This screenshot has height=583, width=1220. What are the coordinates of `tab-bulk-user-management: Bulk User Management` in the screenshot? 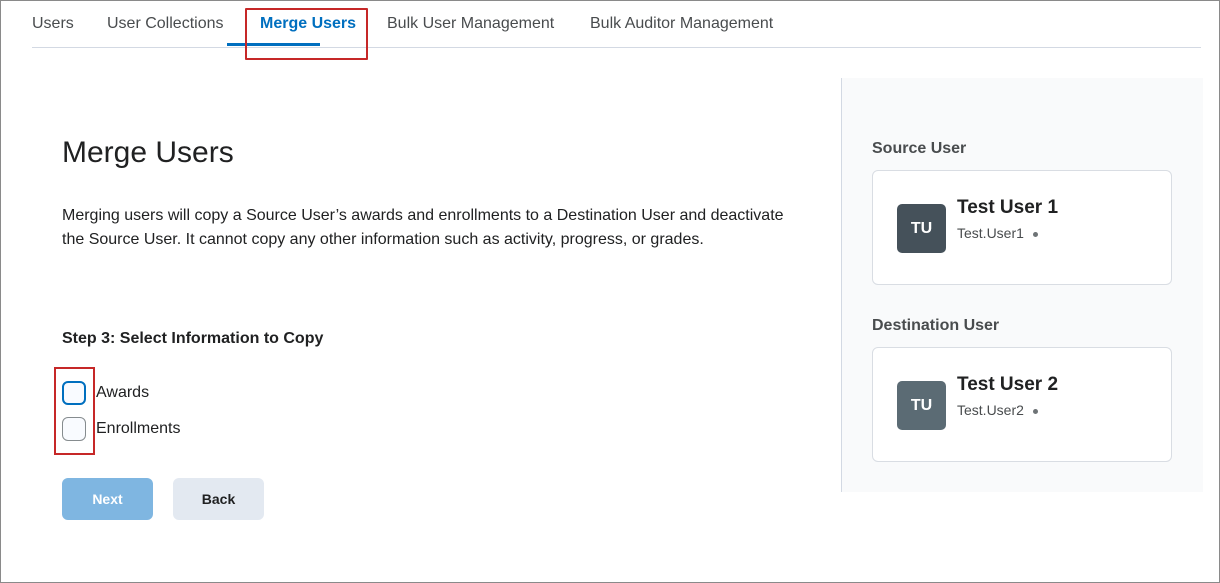 It's located at (470, 24).